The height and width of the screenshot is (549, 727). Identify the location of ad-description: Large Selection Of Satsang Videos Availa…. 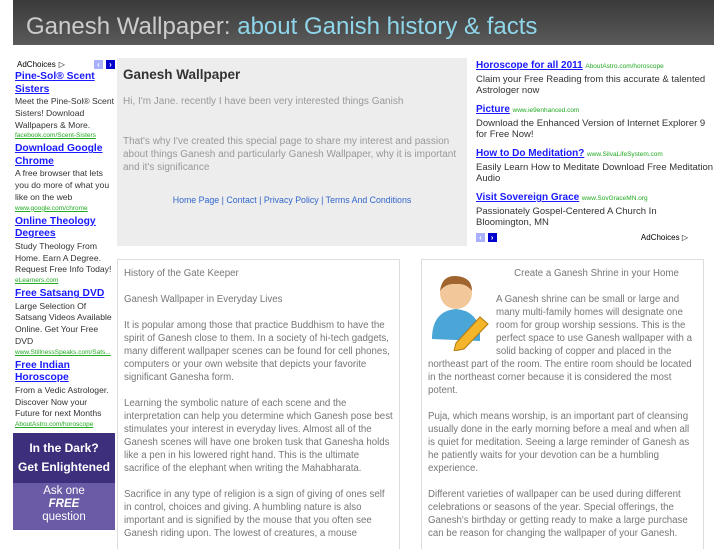
(63, 323).